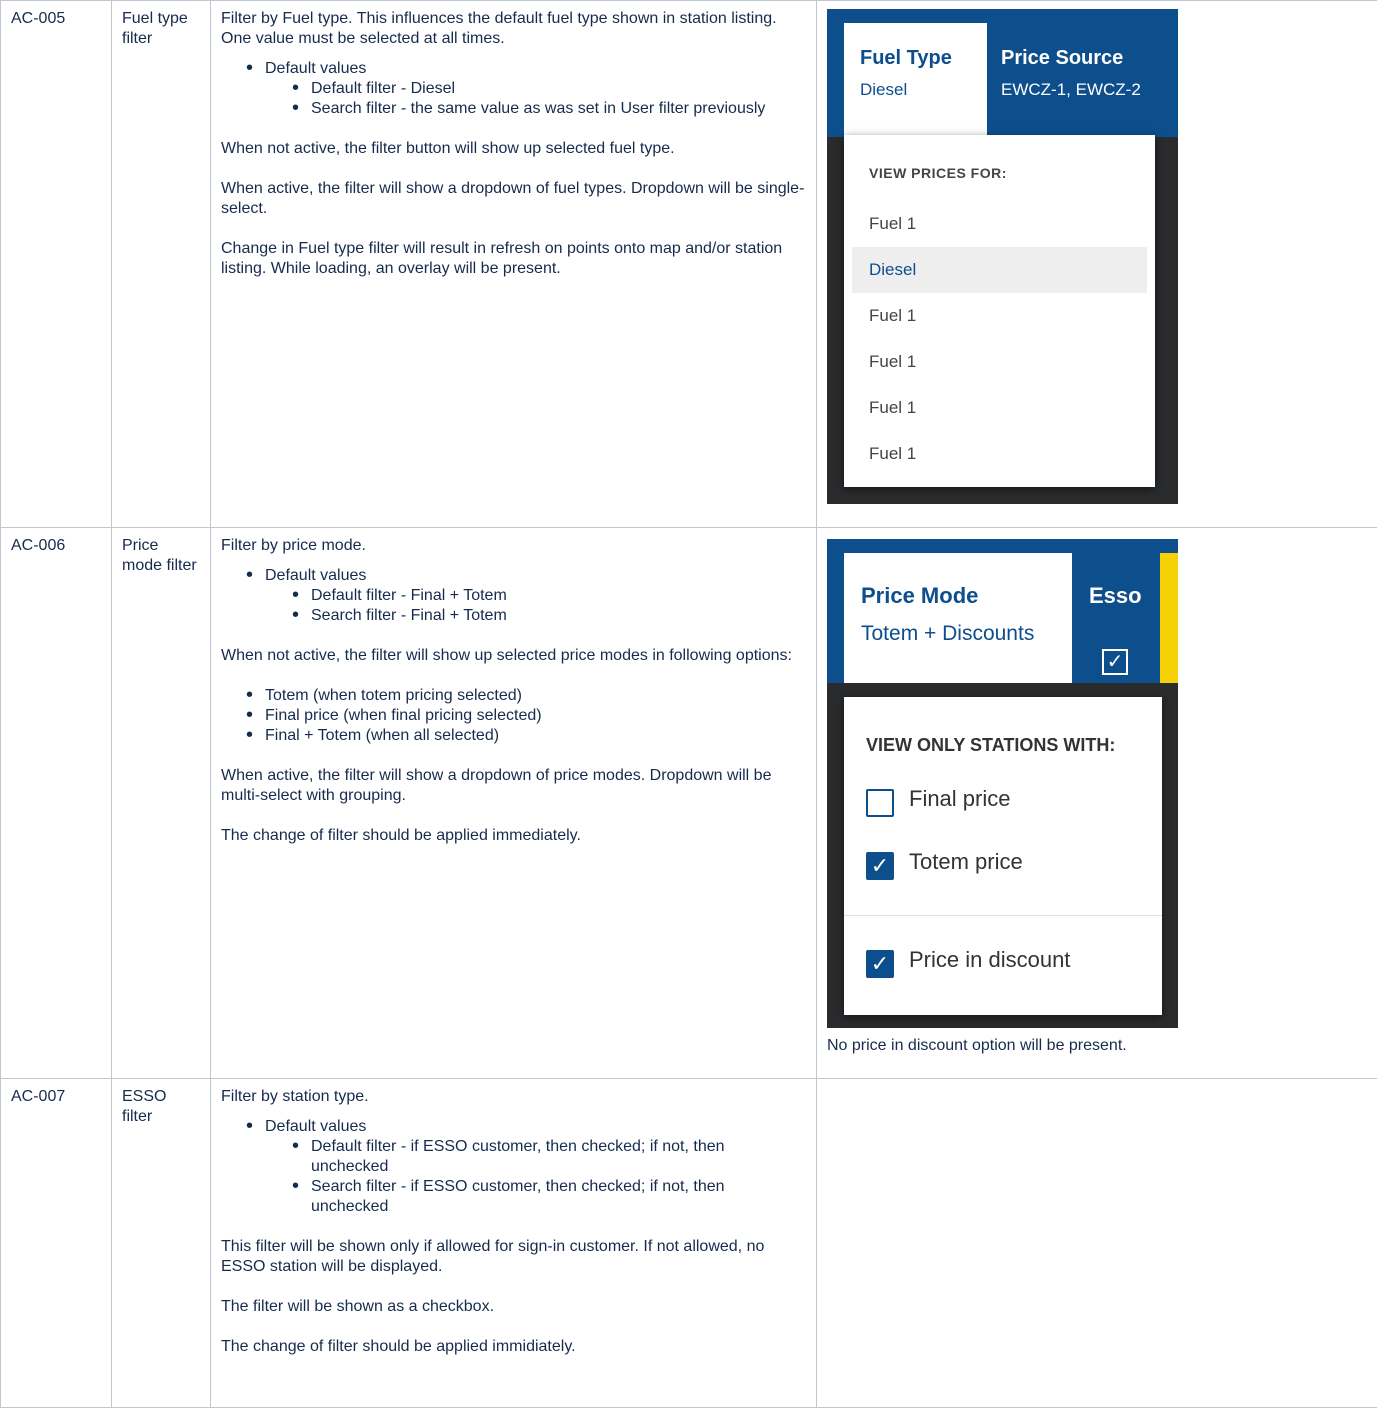 The width and height of the screenshot is (1377, 1408). I want to click on option-label: Totem price, so click(966, 862).